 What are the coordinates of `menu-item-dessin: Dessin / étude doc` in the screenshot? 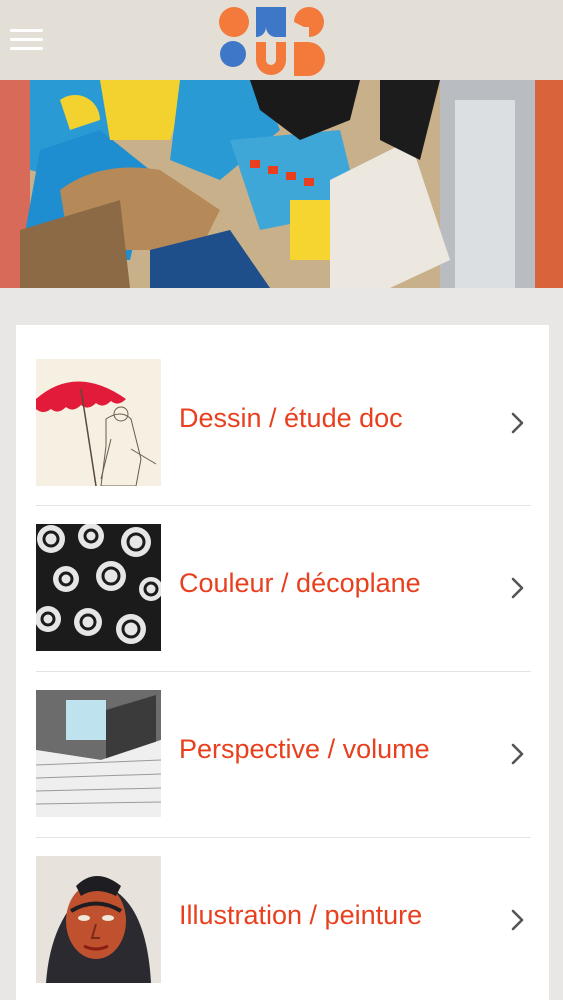 It's located at (283, 426).